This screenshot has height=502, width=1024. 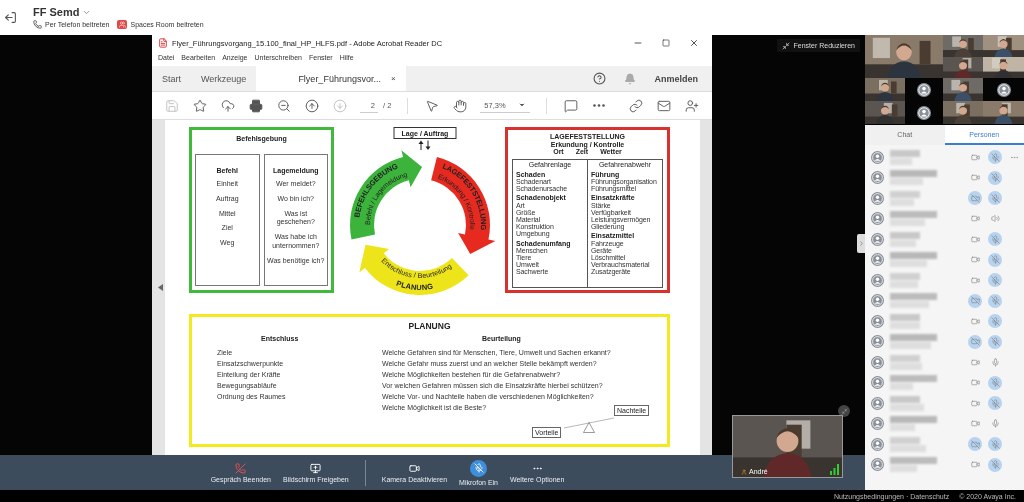 I want to click on maximize-icon, so click(x=666, y=43).